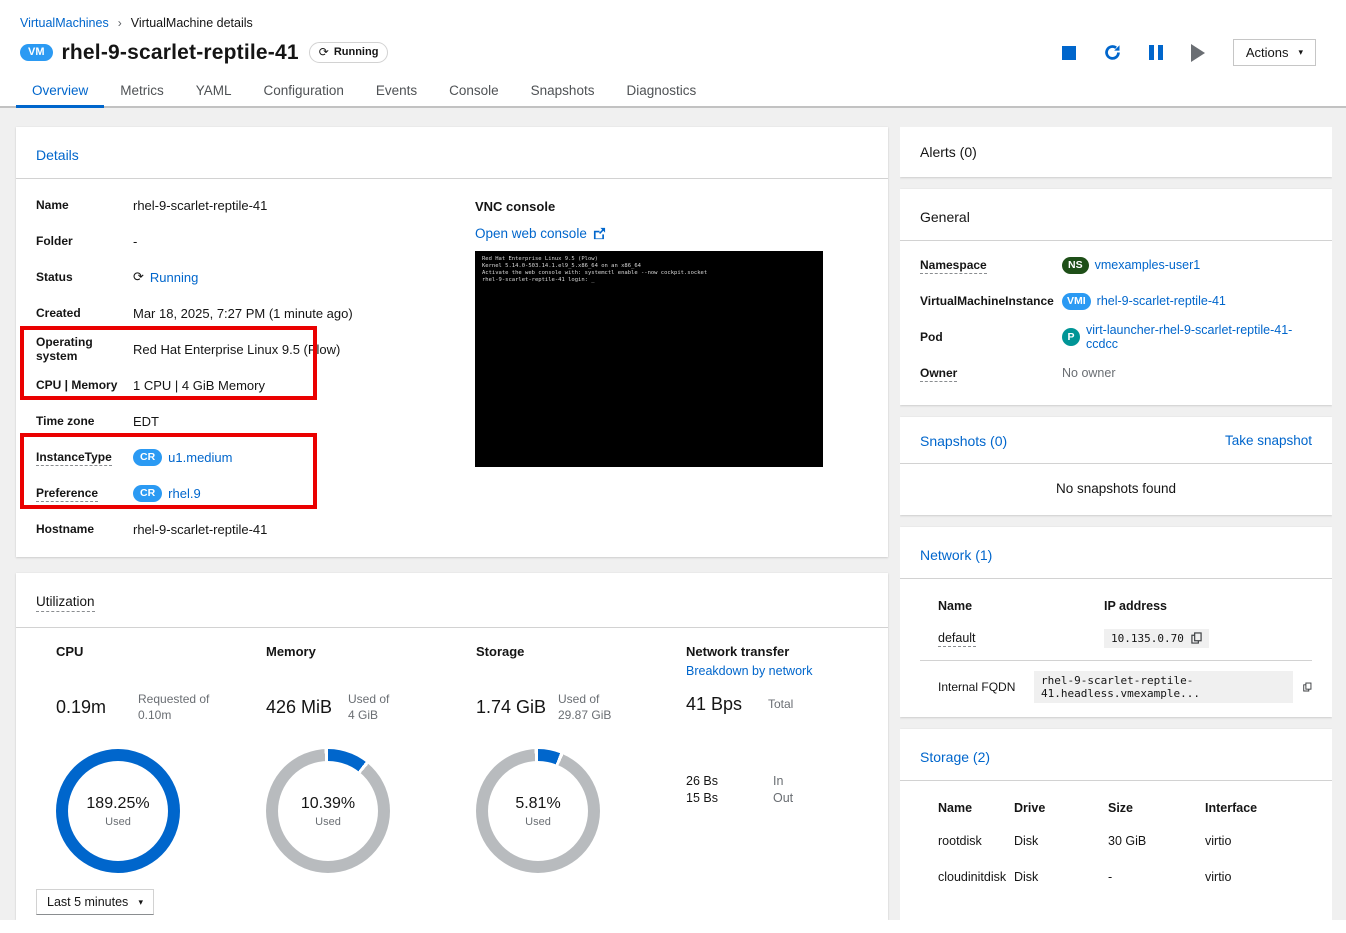 This screenshot has width=1346, height=933. What do you see at coordinates (956, 555) in the screenshot?
I see `network-title-link: Network (1)` at bounding box center [956, 555].